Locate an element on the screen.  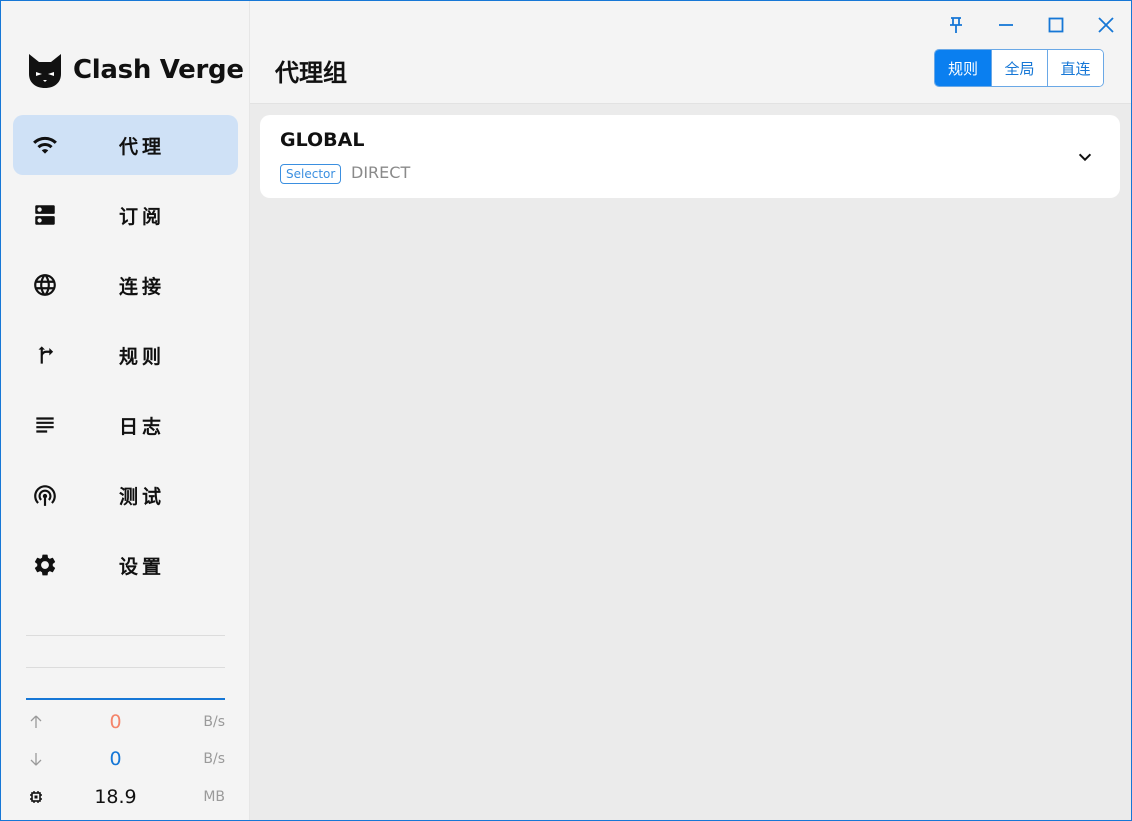
cat-logo-icon is located at coordinates (45, 71).